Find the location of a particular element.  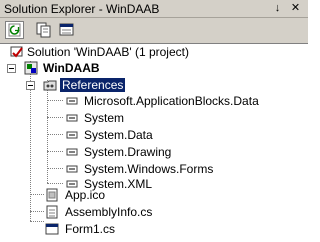

tree-item-reference: System.Drawing is located at coordinates (100, 152).